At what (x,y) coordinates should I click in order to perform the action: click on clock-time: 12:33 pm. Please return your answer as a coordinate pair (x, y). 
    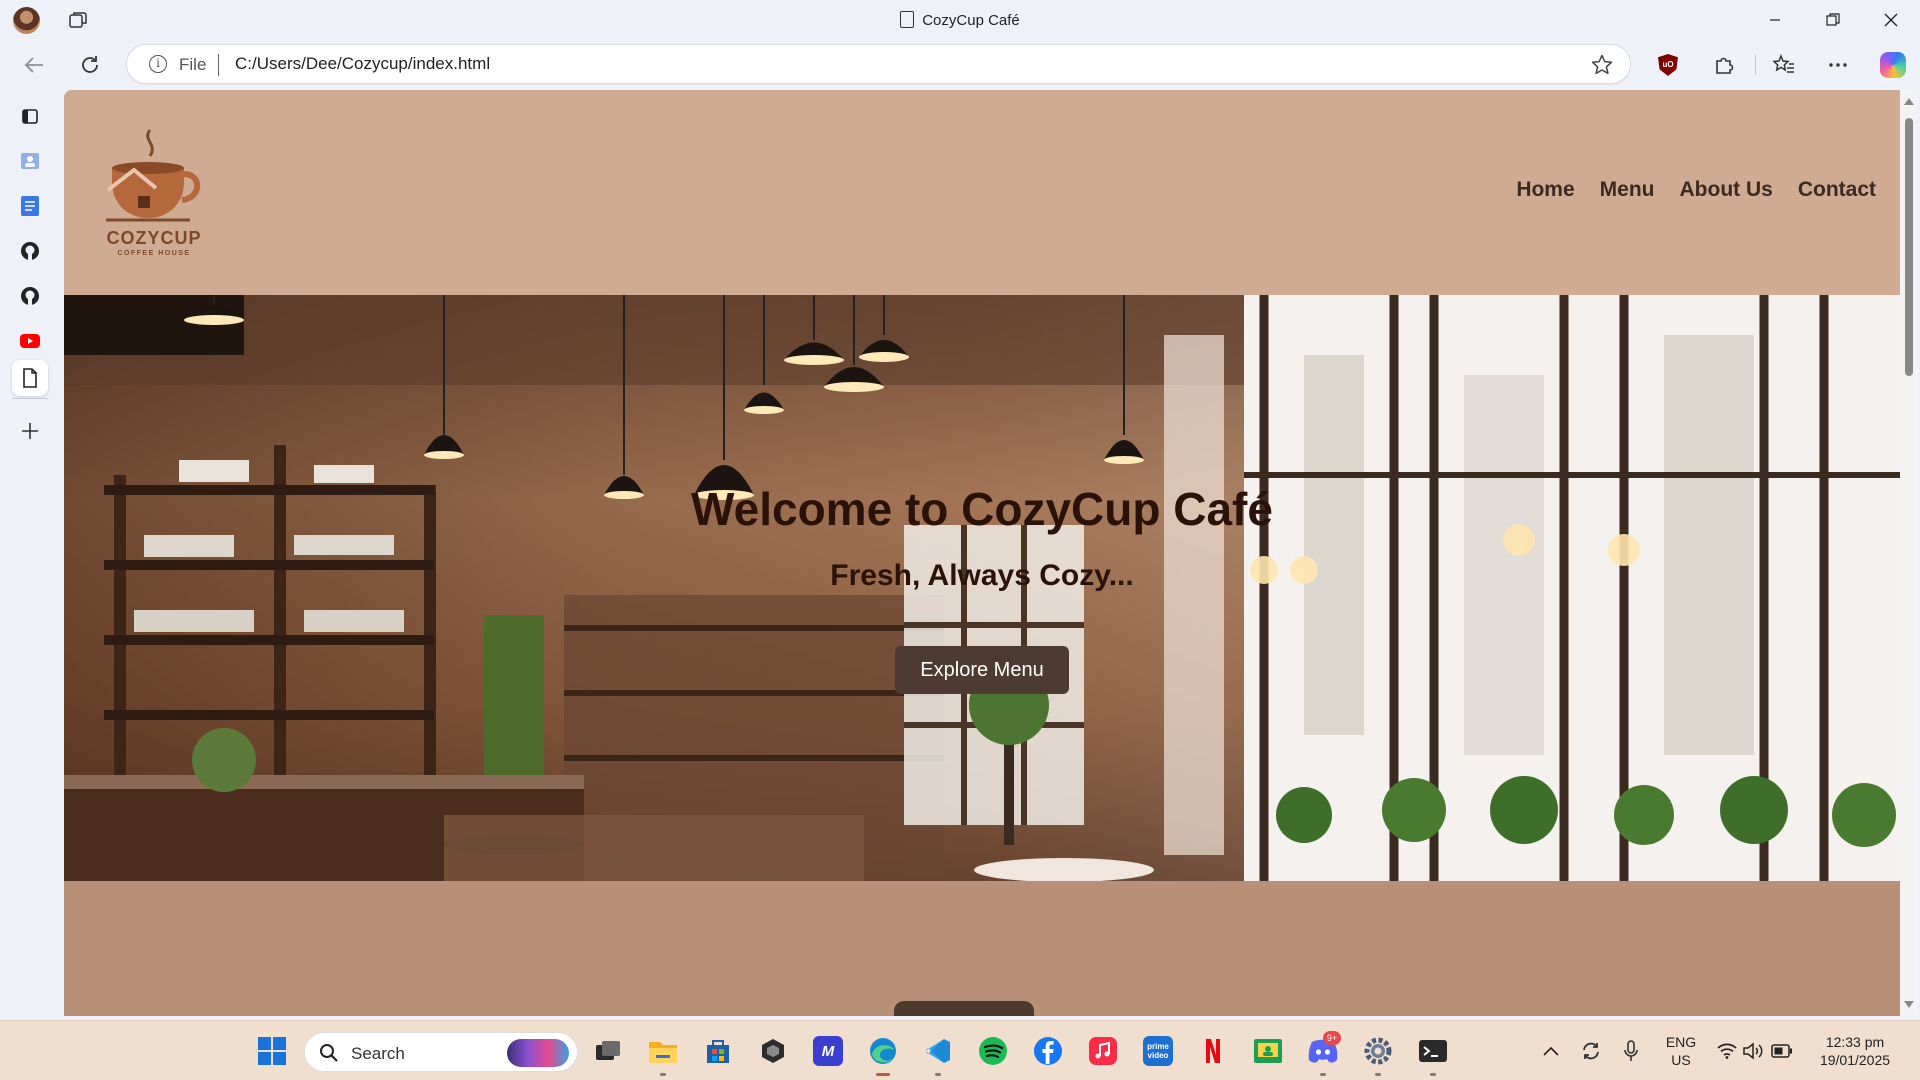
    Looking at the image, I should click on (1855, 1042).